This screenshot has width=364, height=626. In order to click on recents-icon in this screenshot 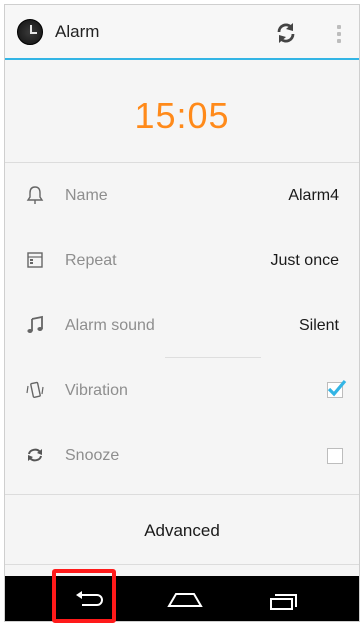, I will do `click(283, 602)`.